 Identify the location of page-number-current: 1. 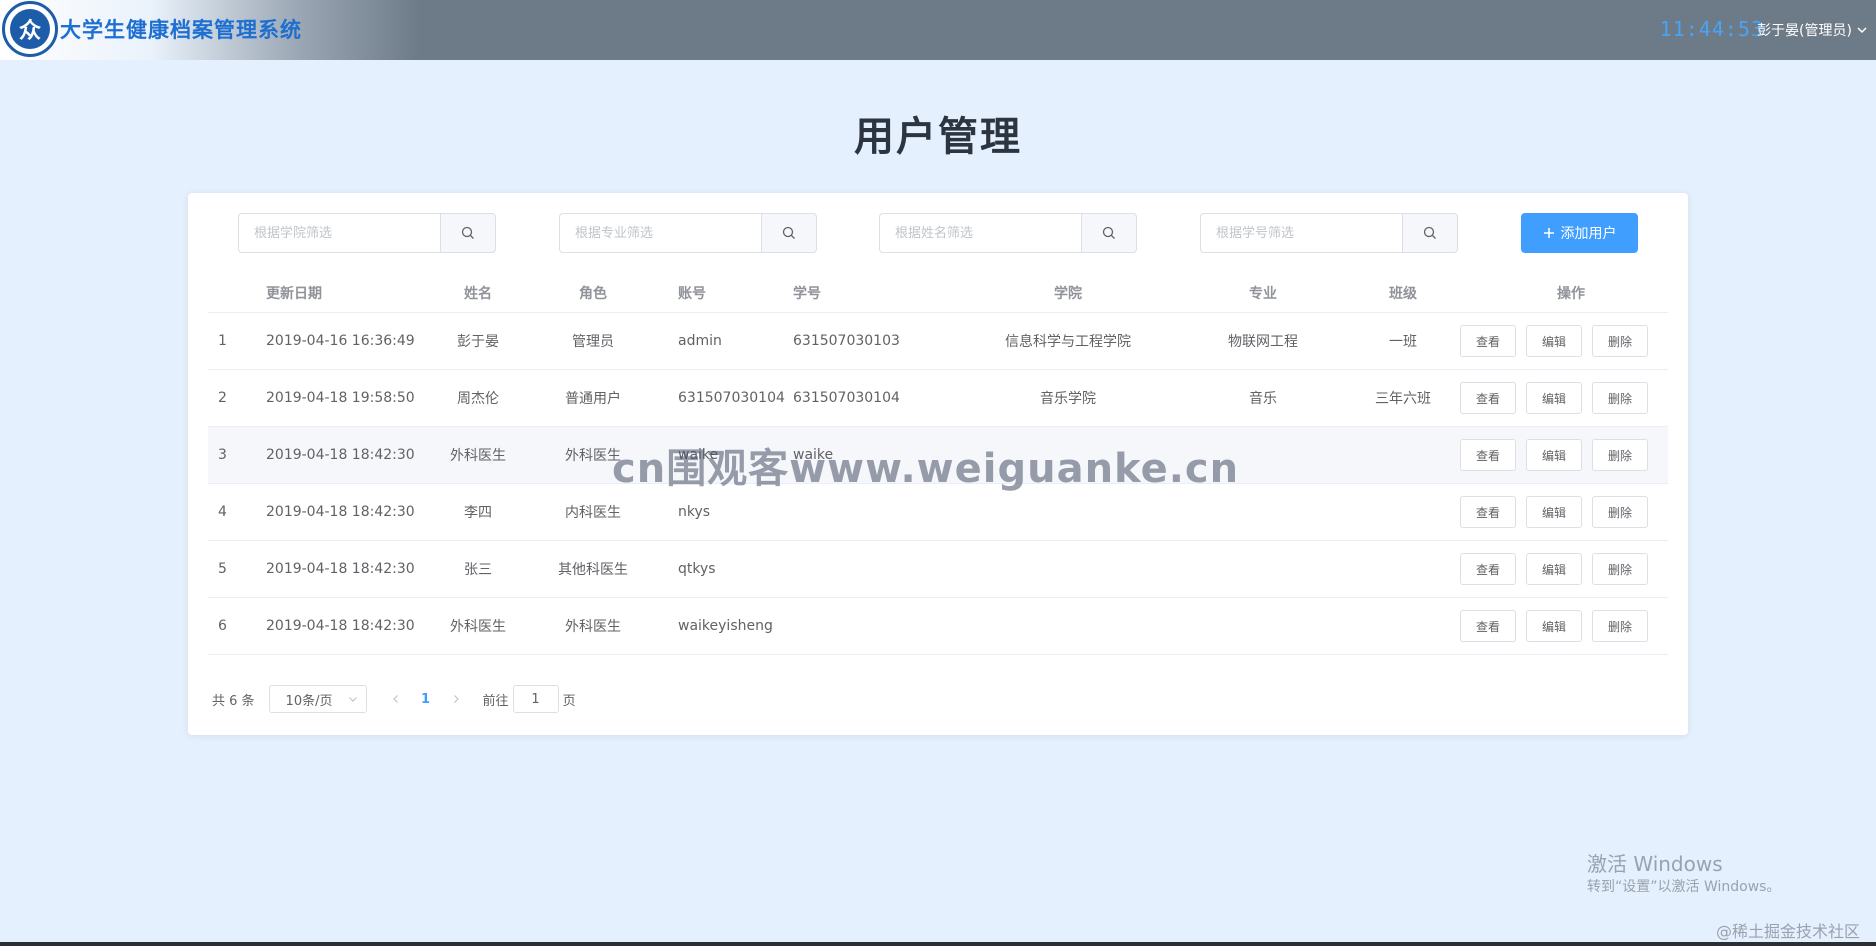
(426, 699).